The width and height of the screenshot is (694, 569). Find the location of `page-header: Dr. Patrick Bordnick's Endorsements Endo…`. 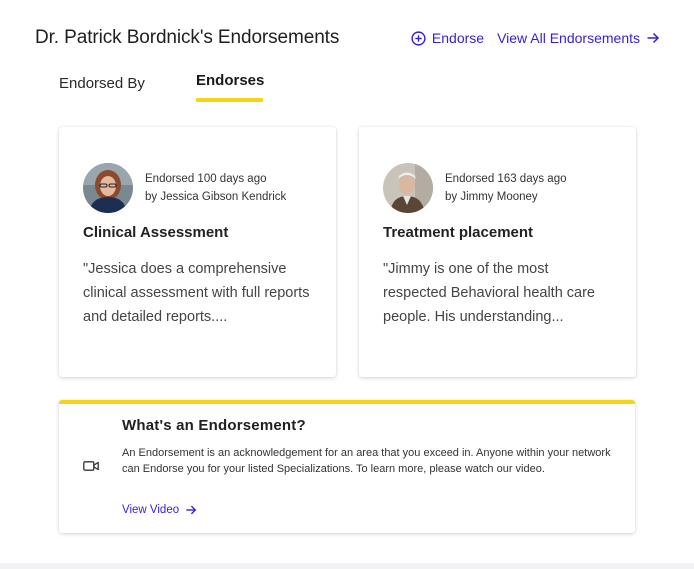

page-header: Dr. Patrick Bordnick's Endorsements Endo… is located at coordinates (347, 38).